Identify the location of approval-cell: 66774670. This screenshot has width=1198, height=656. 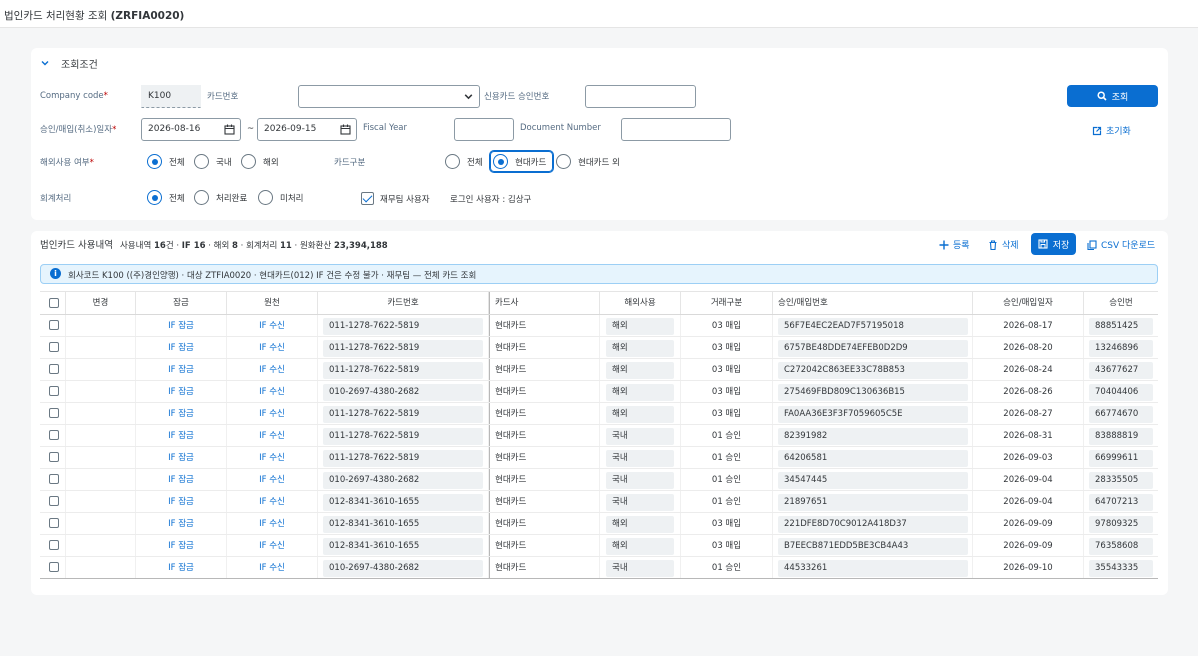
(1121, 413).